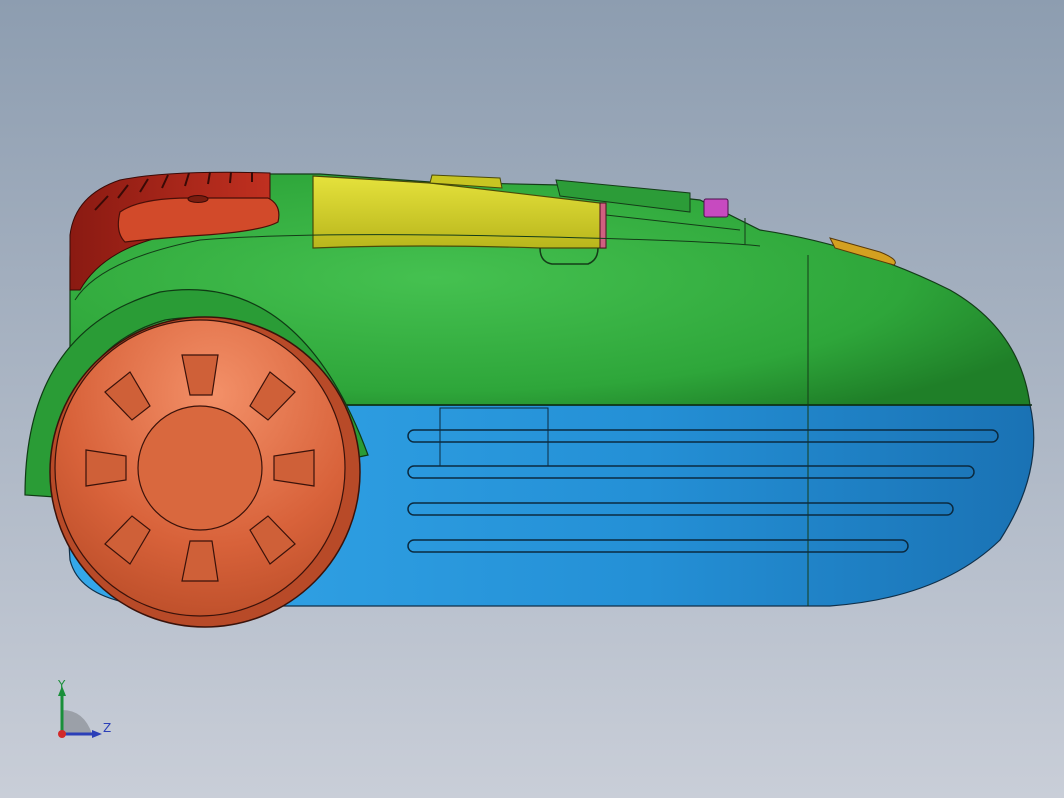 Image resolution: width=1064 pixels, height=798 pixels. What do you see at coordinates (97, 734) in the screenshot?
I see `z-axis-arrow` at bounding box center [97, 734].